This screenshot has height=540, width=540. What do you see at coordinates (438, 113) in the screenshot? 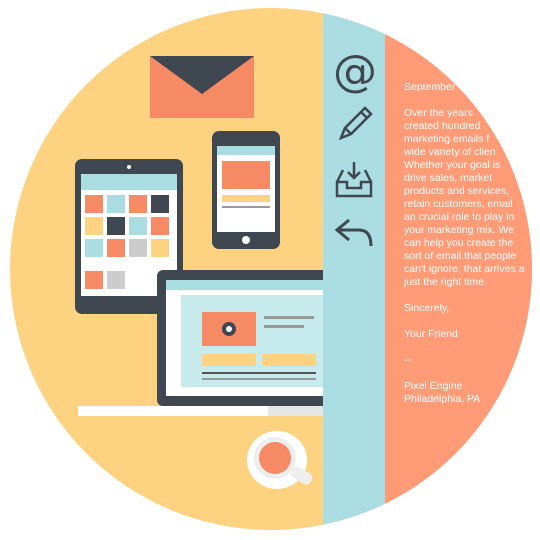
I see `body-line: Over the years` at bounding box center [438, 113].